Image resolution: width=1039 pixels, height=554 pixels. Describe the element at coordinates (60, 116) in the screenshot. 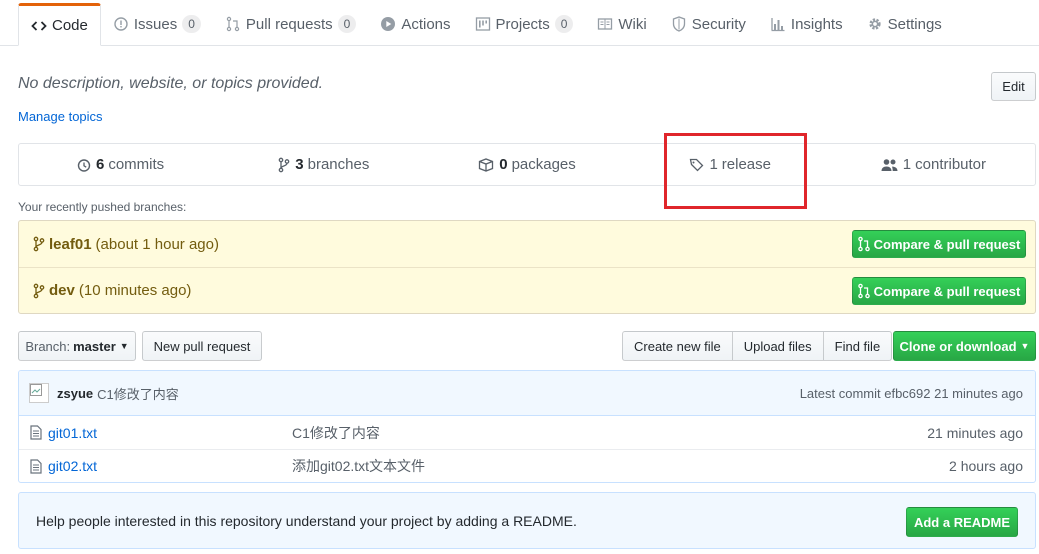

I see `manage-topics-link: Manage topics` at that location.